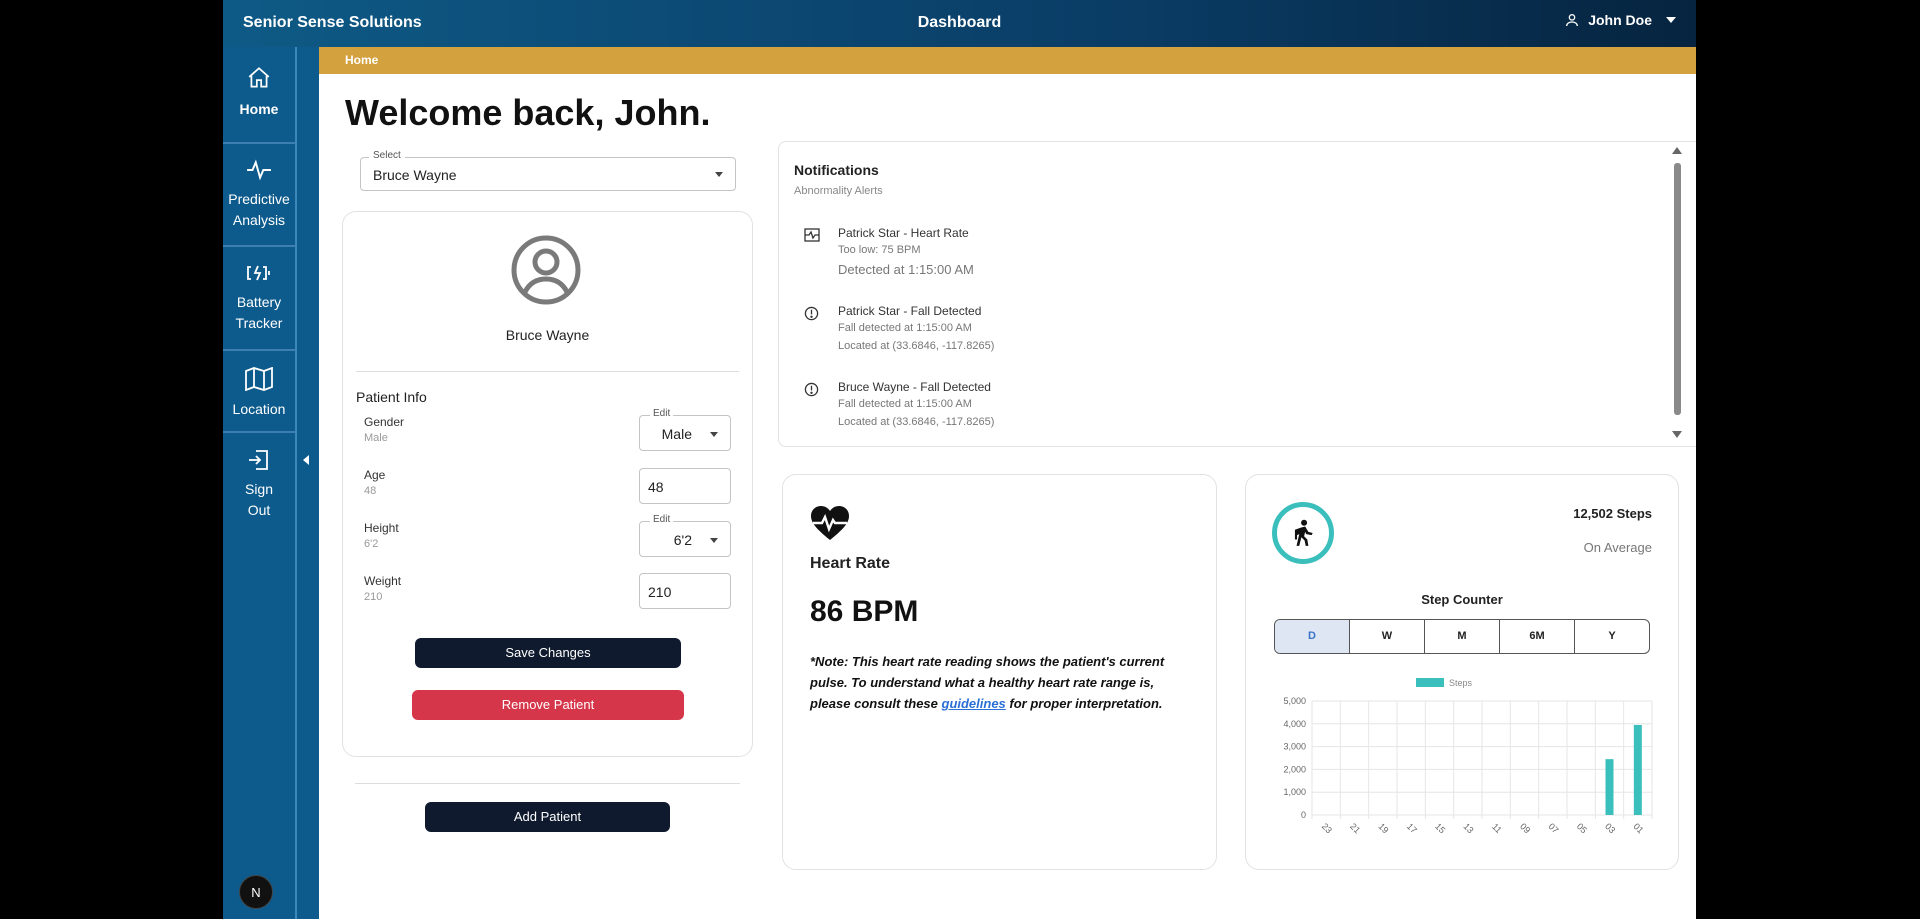 This screenshot has height=919, width=1920. What do you see at coordinates (1617, 547) in the screenshot?
I see `steps-average-label: On Average` at bounding box center [1617, 547].